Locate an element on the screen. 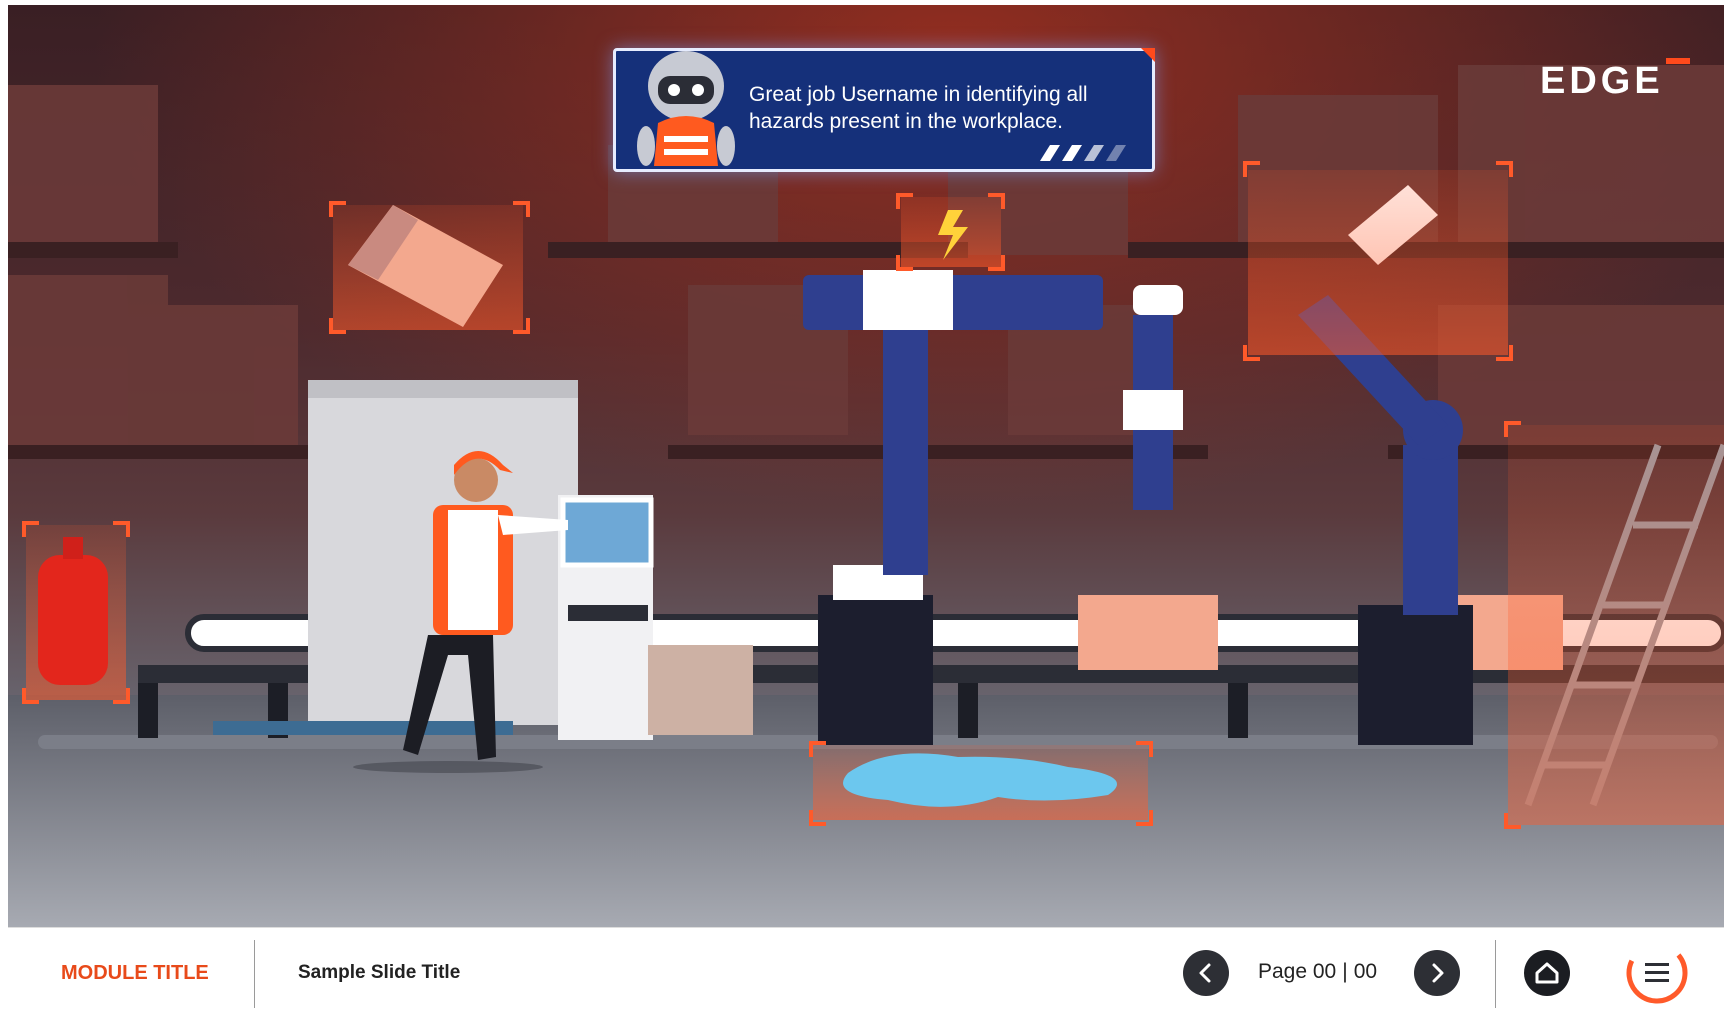 Image resolution: width=1724 pixels, height=1016 pixels. menu-button is located at coordinates (1657, 973).